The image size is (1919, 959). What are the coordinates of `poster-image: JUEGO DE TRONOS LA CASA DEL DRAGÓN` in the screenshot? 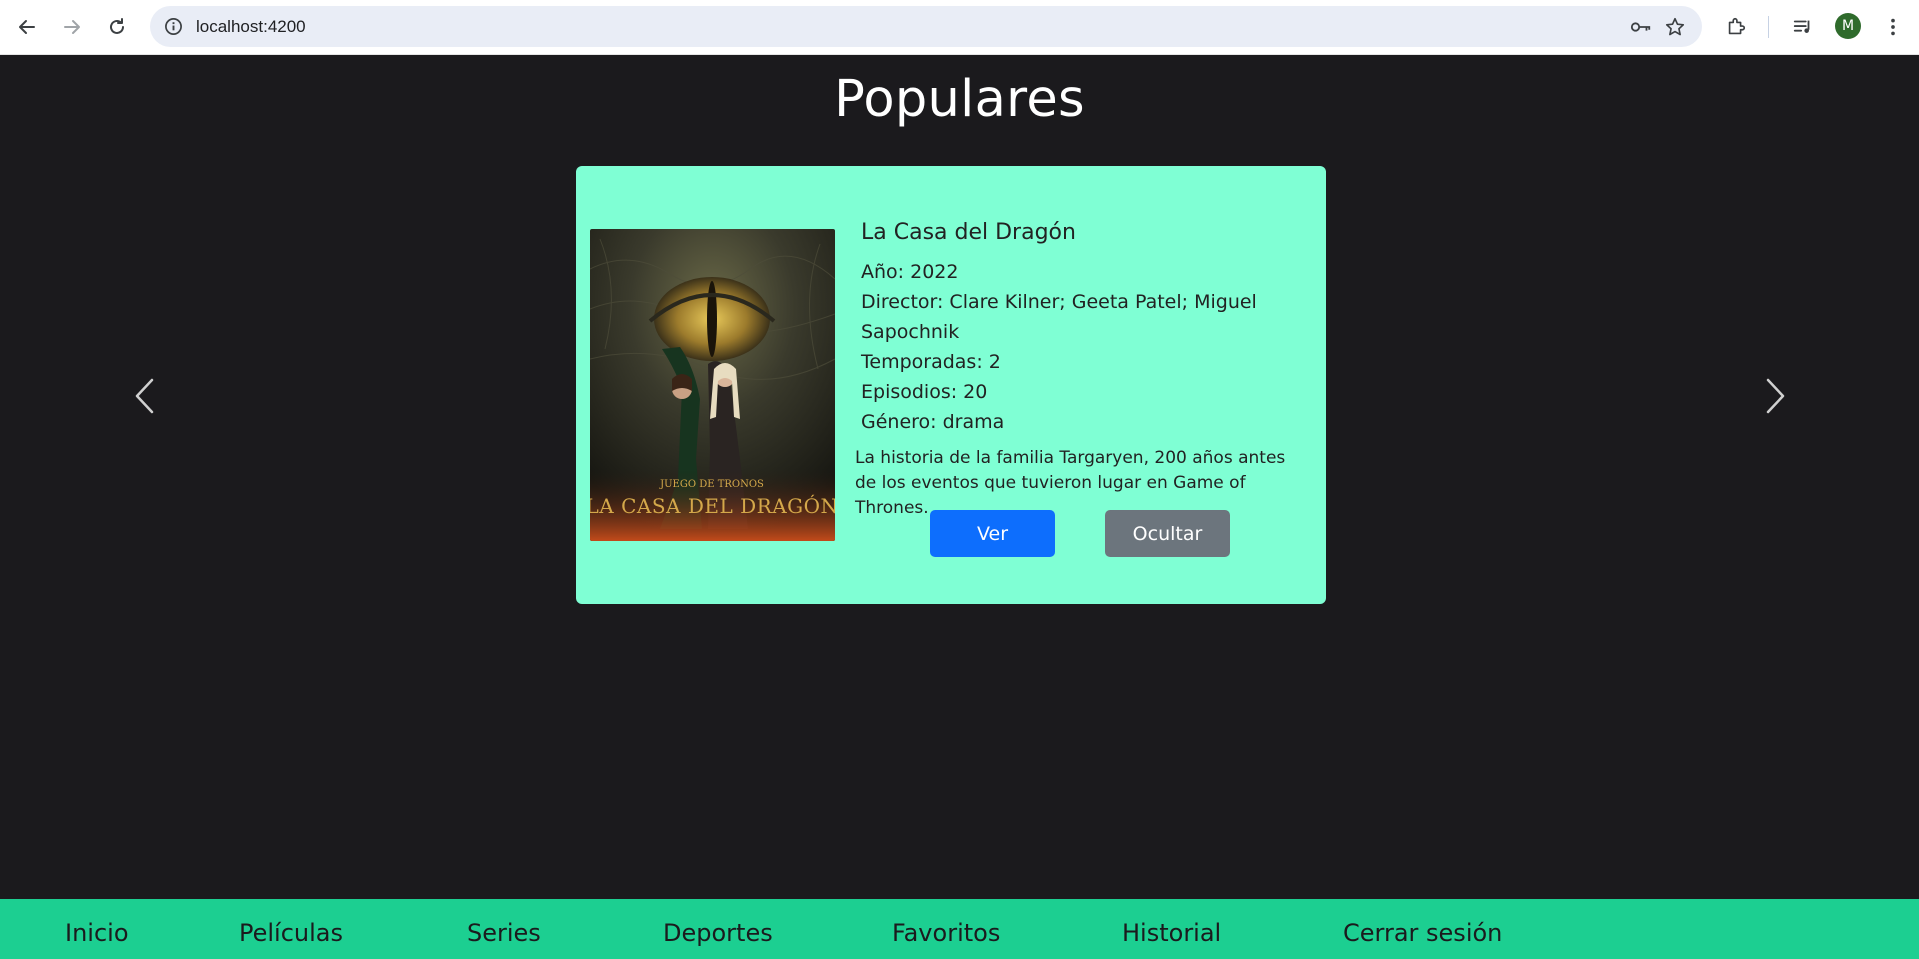 It's located at (712, 385).